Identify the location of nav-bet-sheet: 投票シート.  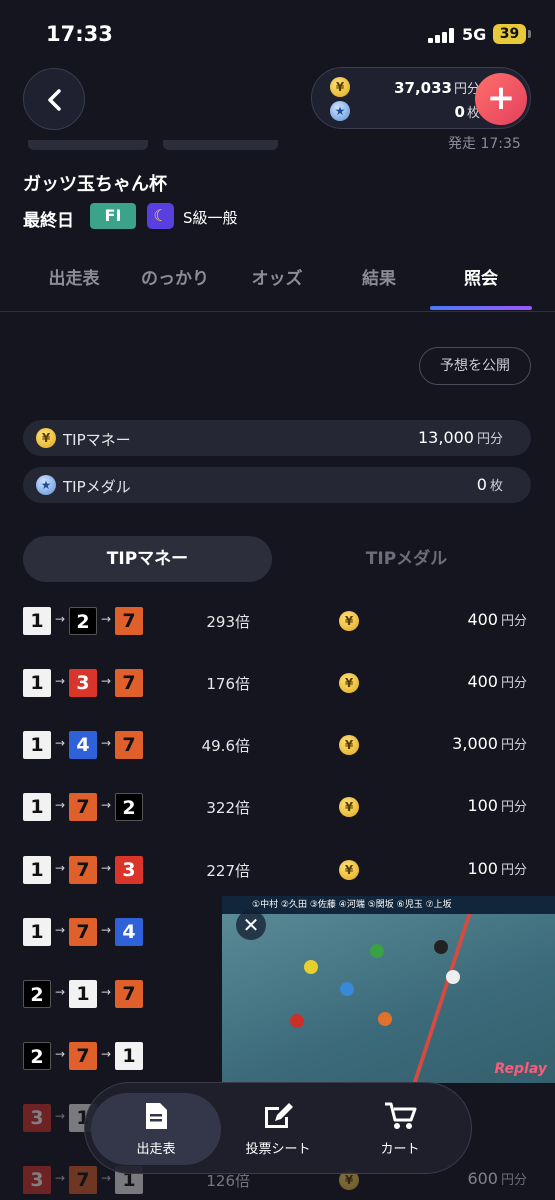
(278, 1129).